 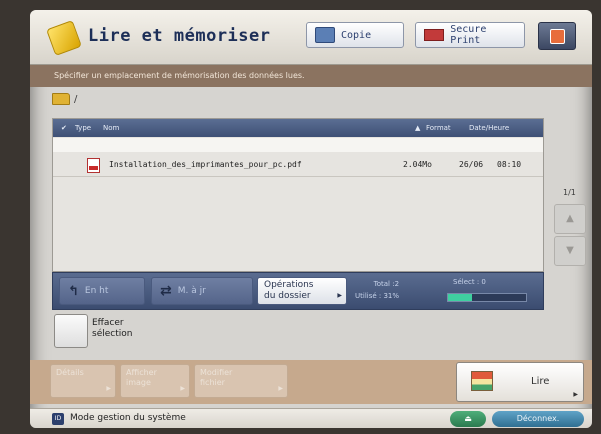 What do you see at coordinates (73, 291) in the screenshot?
I see `arrow-up-icon: ↰` at bounding box center [73, 291].